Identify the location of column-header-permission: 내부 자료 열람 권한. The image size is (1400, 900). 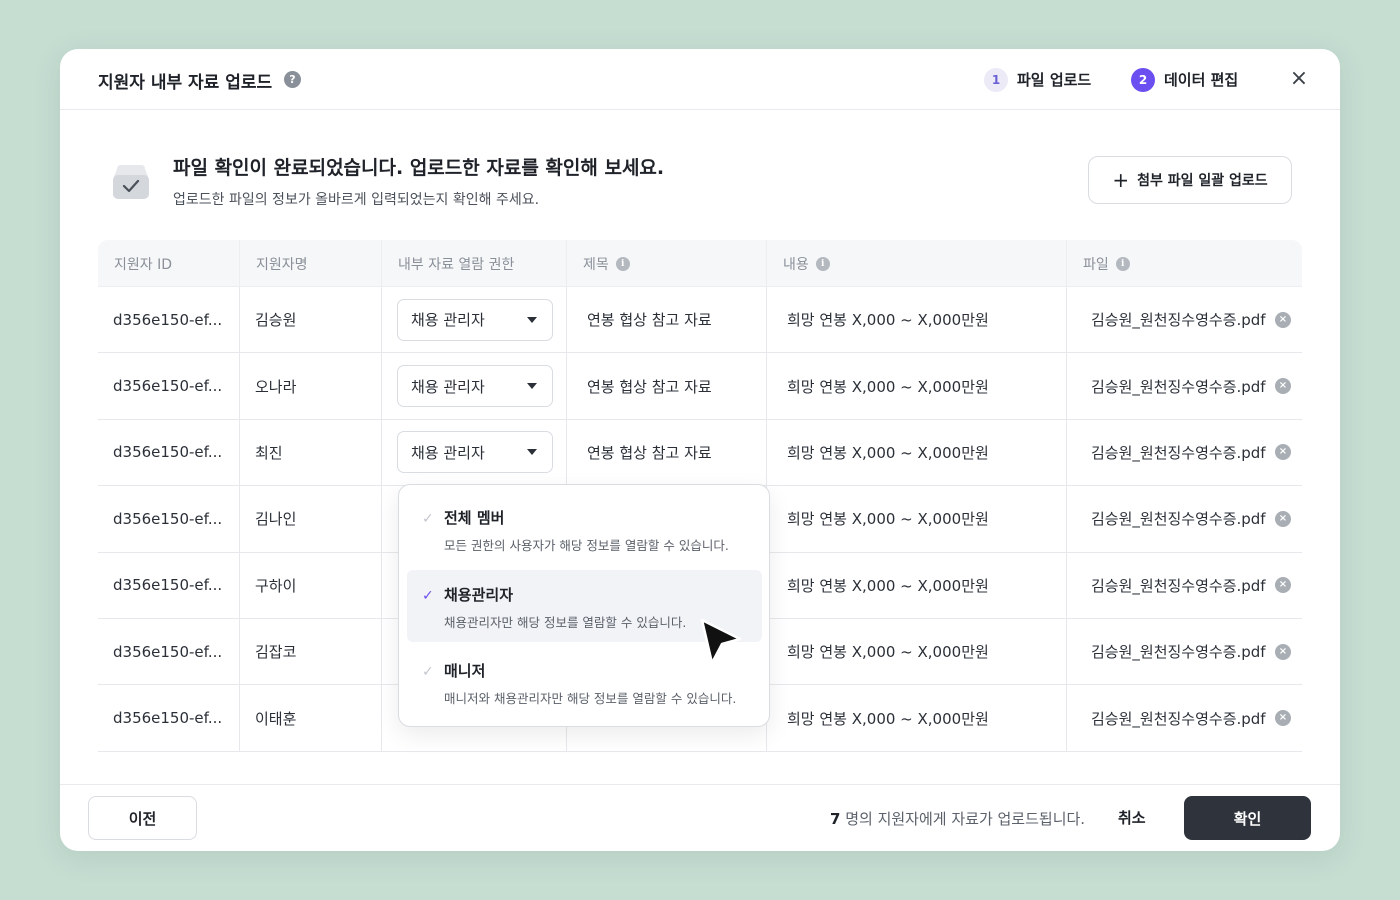
(474, 263).